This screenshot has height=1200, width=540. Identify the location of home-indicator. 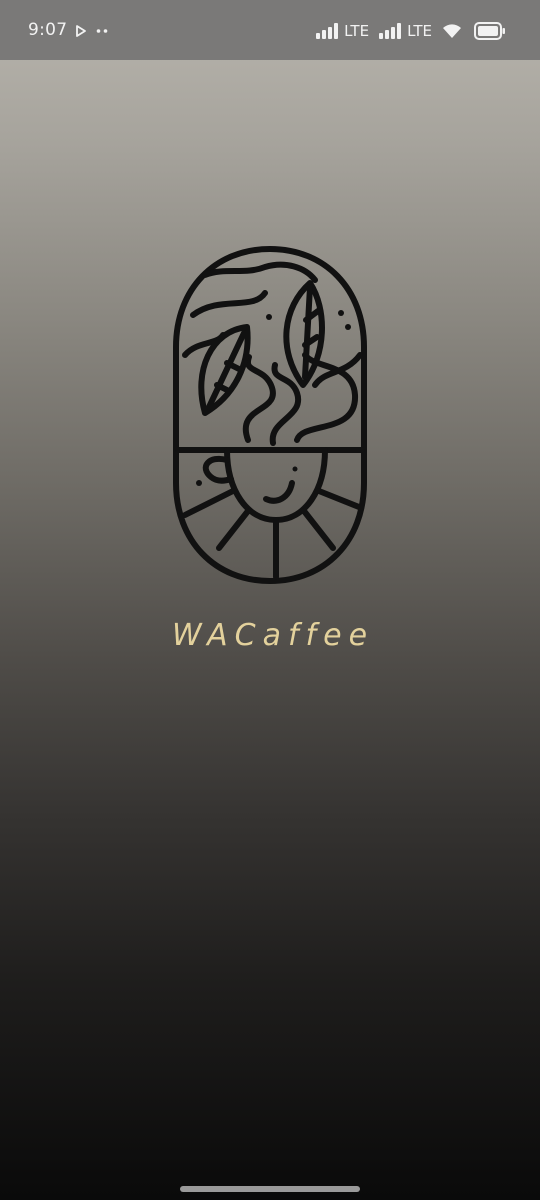
(270, 1189).